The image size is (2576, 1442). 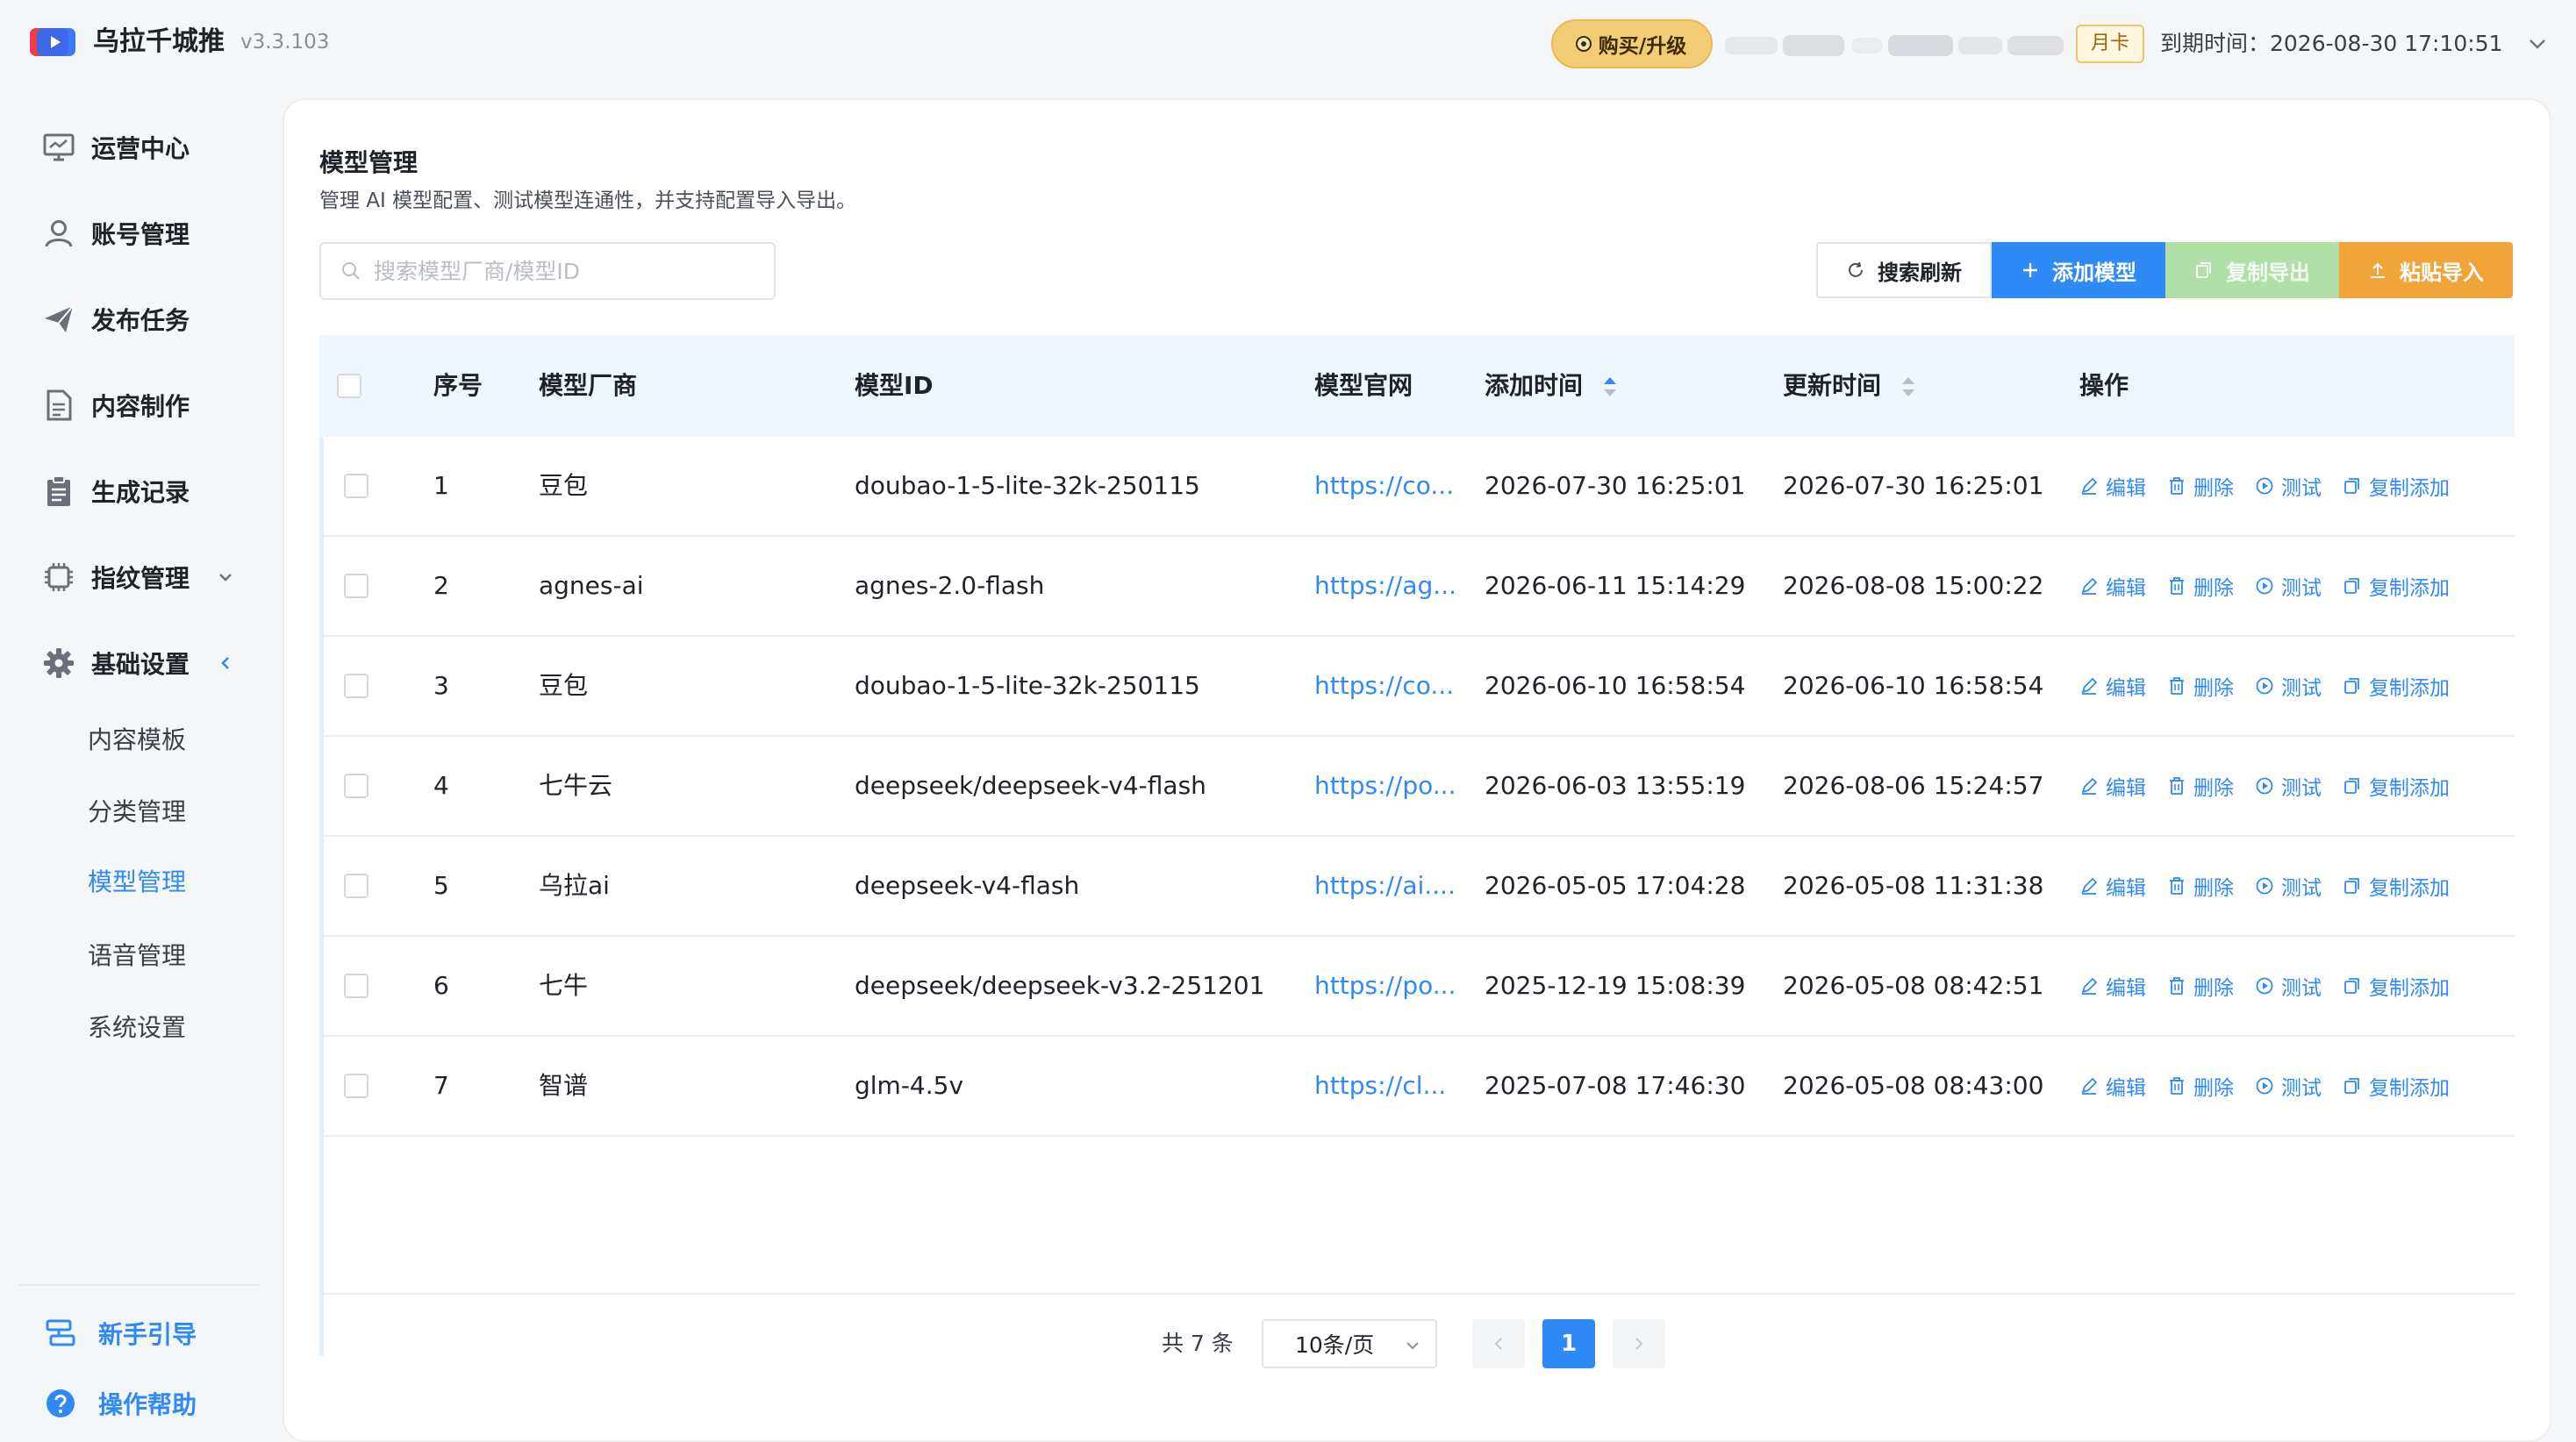 What do you see at coordinates (441, 985) in the screenshot?
I see `cell-index: 6` at bounding box center [441, 985].